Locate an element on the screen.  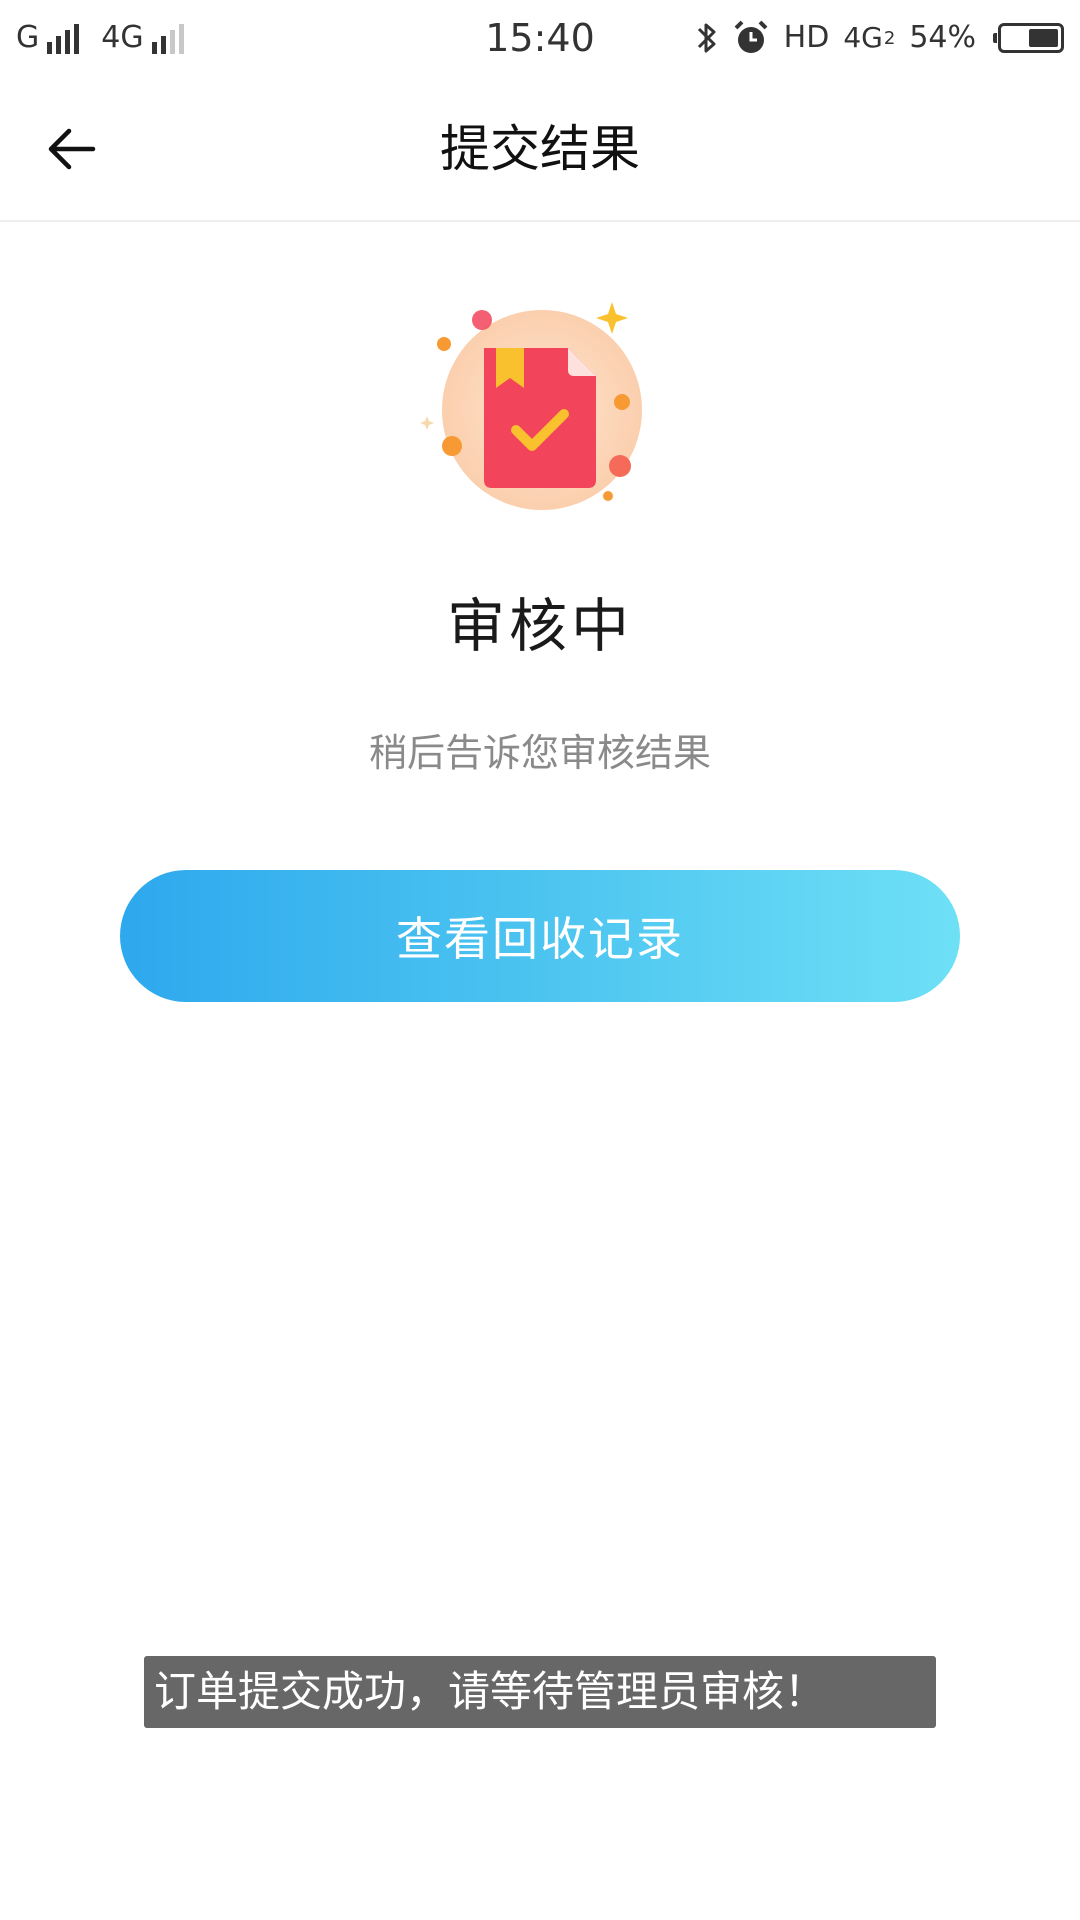
nav-bar: 提交结果 is located at coordinates (540, 149).